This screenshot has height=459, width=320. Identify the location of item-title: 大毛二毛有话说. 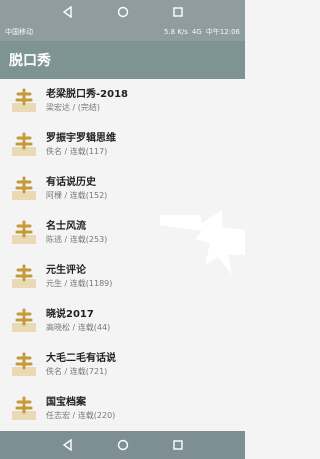
(81, 358).